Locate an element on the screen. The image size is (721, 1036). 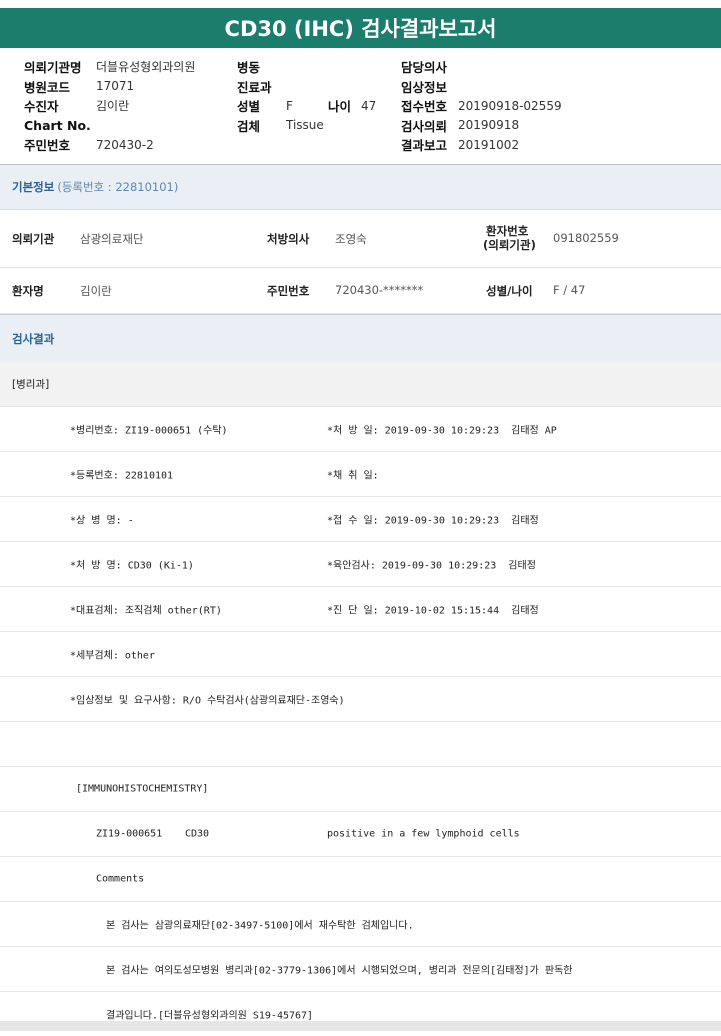
id-label: 주민번호 is located at coordinates (288, 291).